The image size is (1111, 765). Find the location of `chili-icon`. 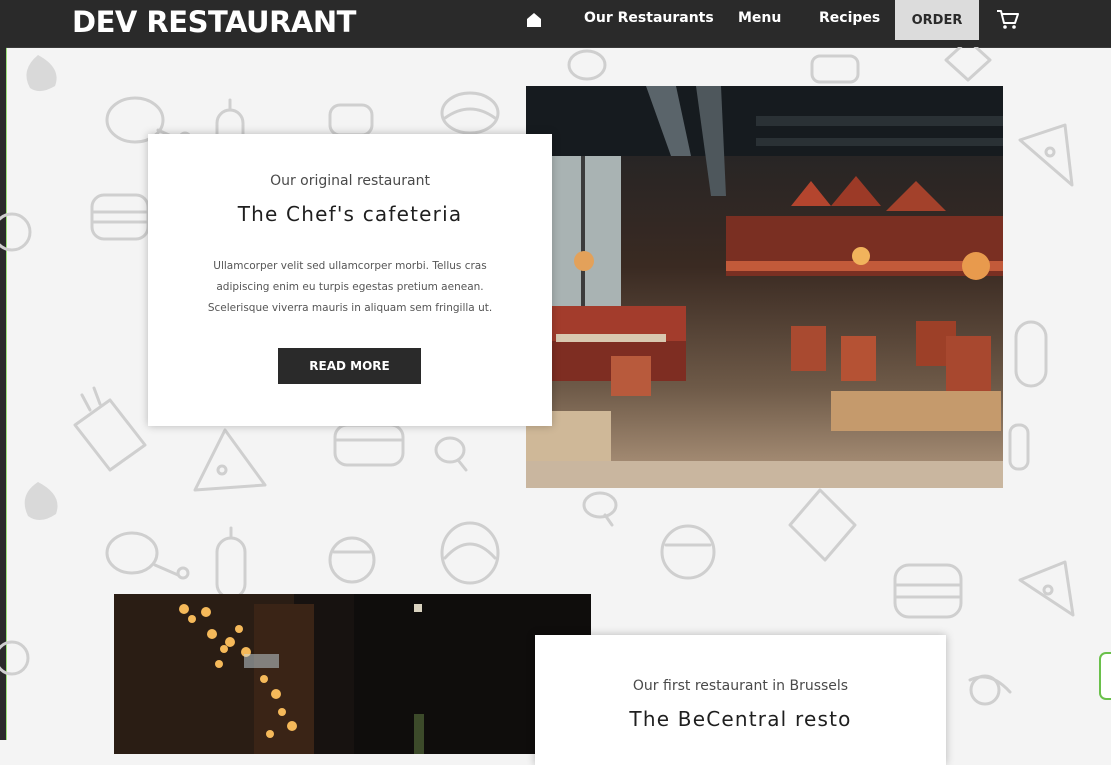

chili-icon is located at coordinates (990, 690).